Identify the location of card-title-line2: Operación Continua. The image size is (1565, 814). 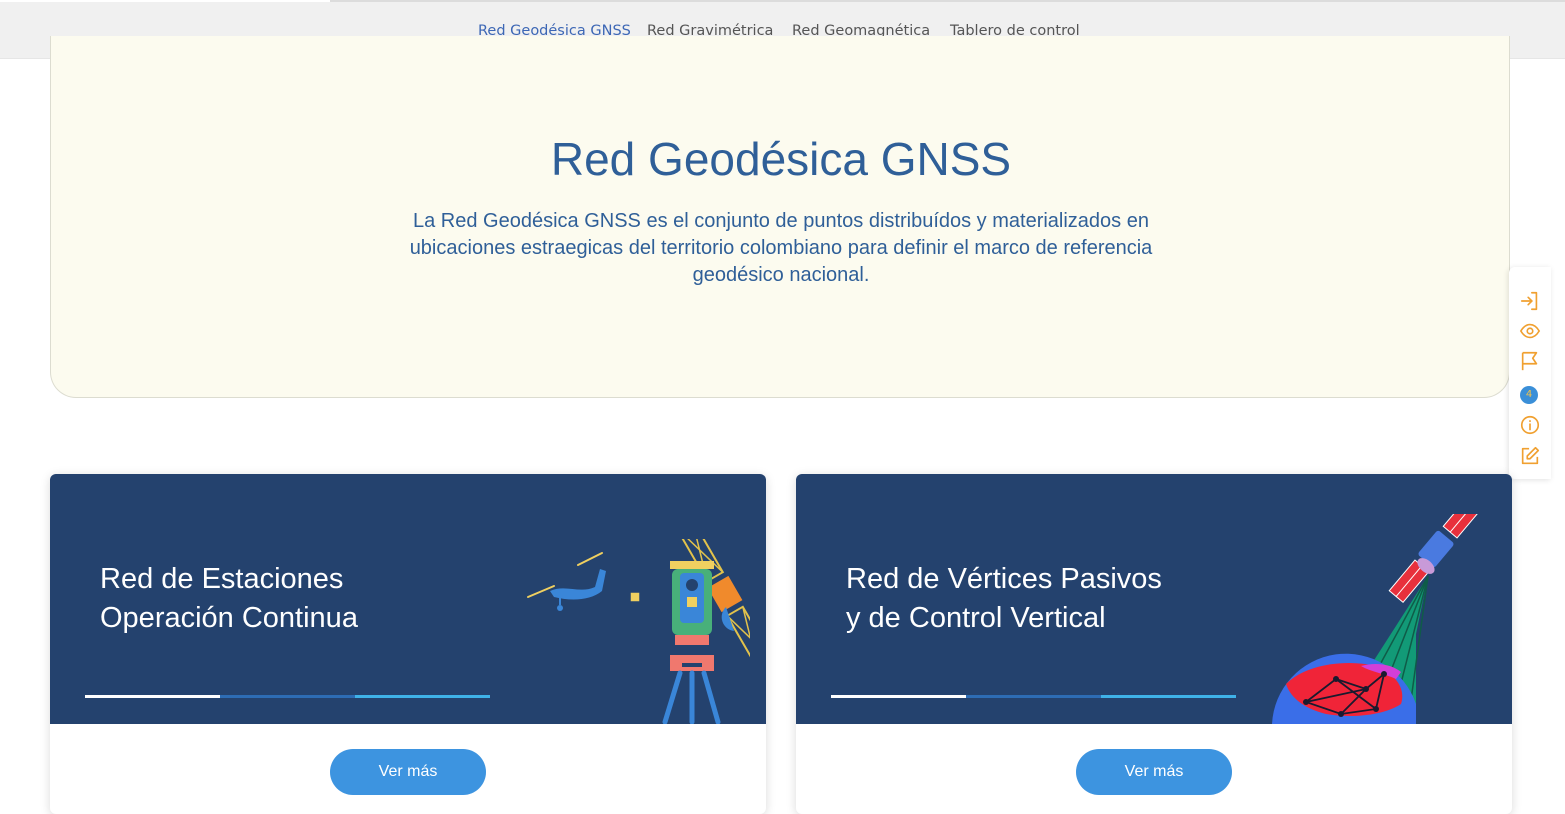
(229, 618).